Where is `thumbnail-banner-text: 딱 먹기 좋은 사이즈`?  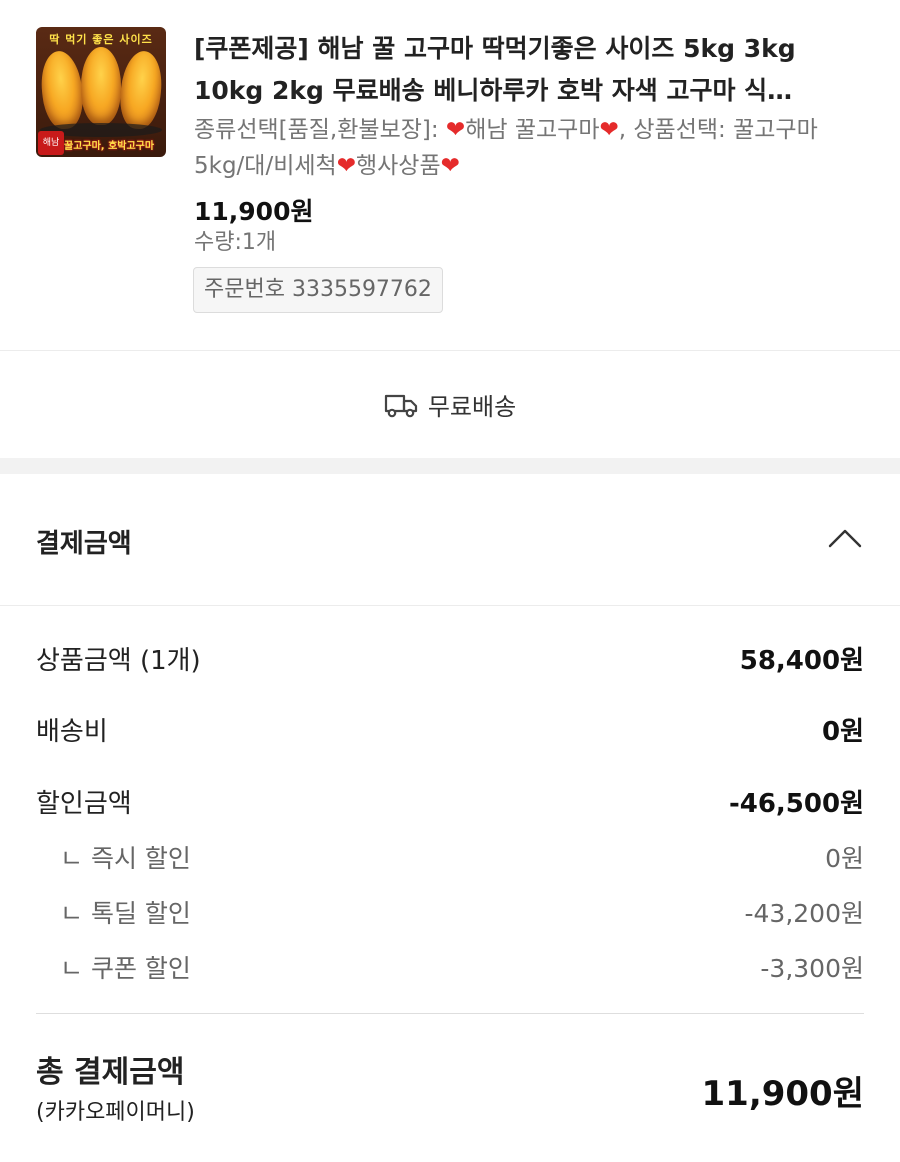 thumbnail-banner-text: 딱 먹기 좋은 사이즈 is located at coordinates (101, 39).